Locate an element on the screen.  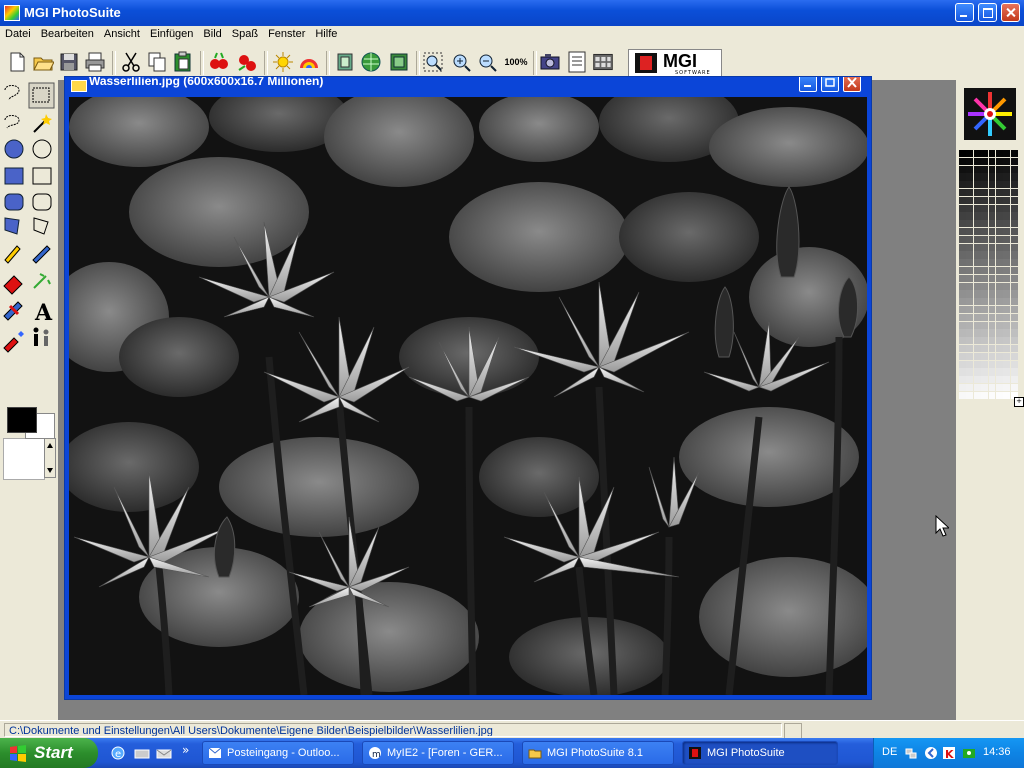
save-icon is located at coordinates (69, 62).